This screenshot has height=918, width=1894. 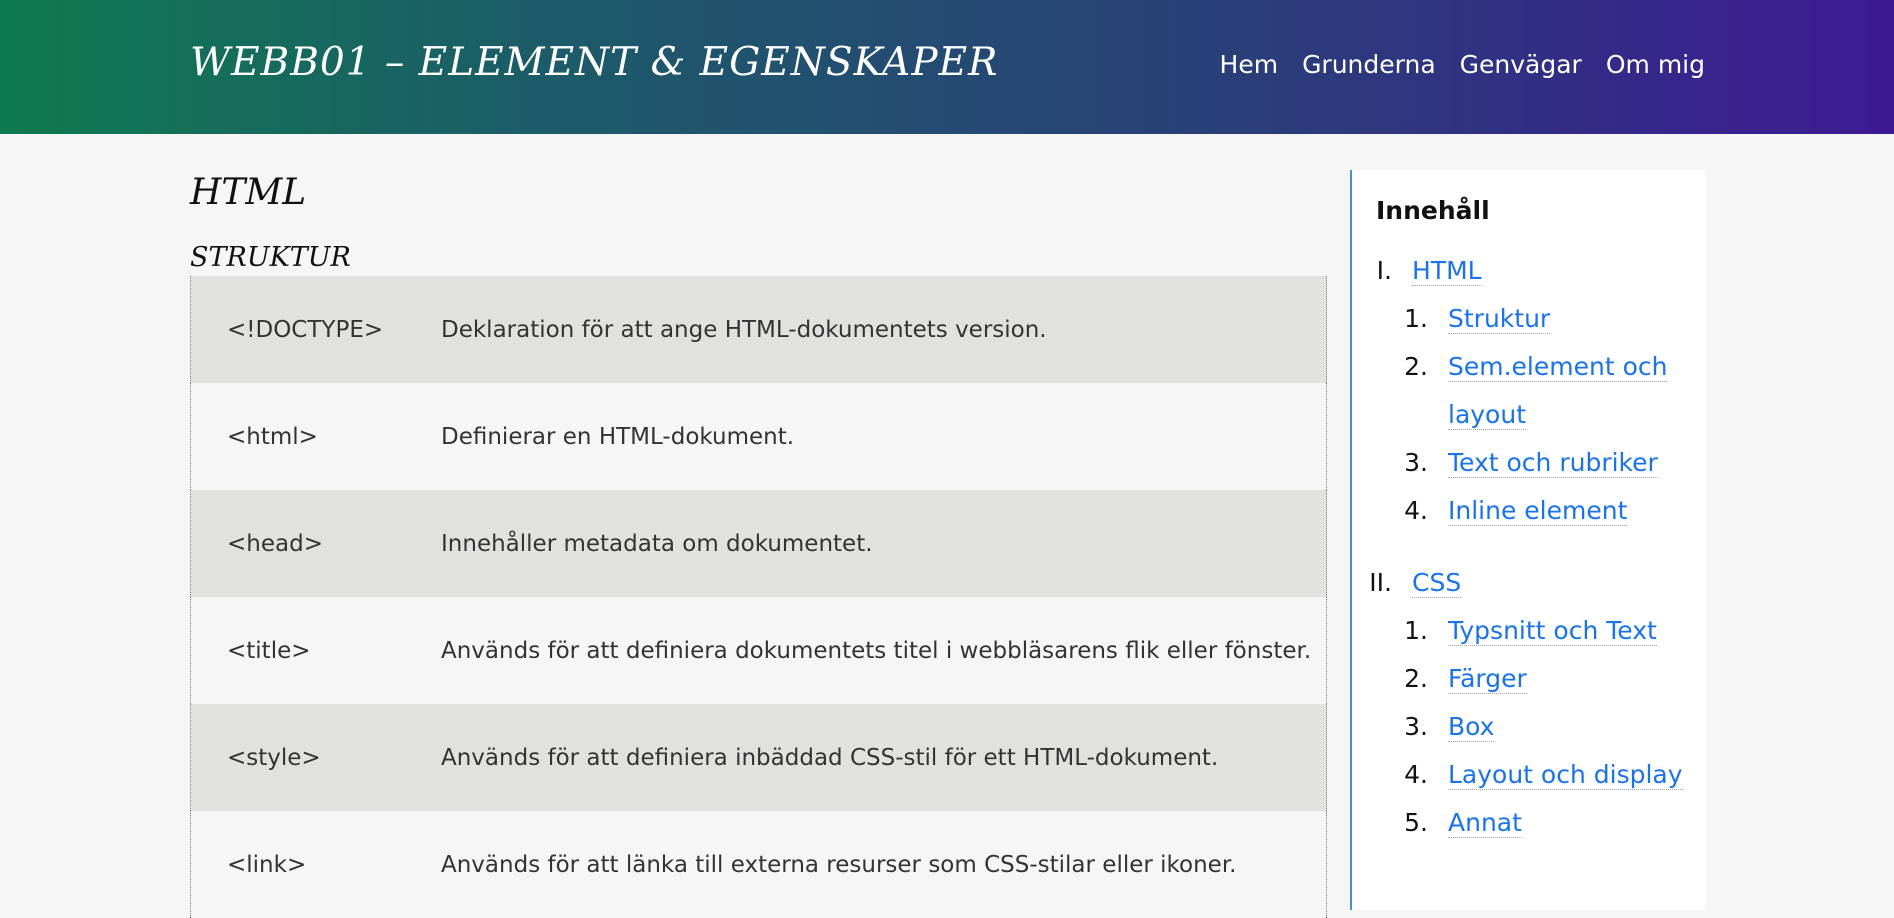 What do you see at coordinates (1416, 822) in the screenshot?
I see `toc-item-number: 5.` at bounding box center [1416, 822].